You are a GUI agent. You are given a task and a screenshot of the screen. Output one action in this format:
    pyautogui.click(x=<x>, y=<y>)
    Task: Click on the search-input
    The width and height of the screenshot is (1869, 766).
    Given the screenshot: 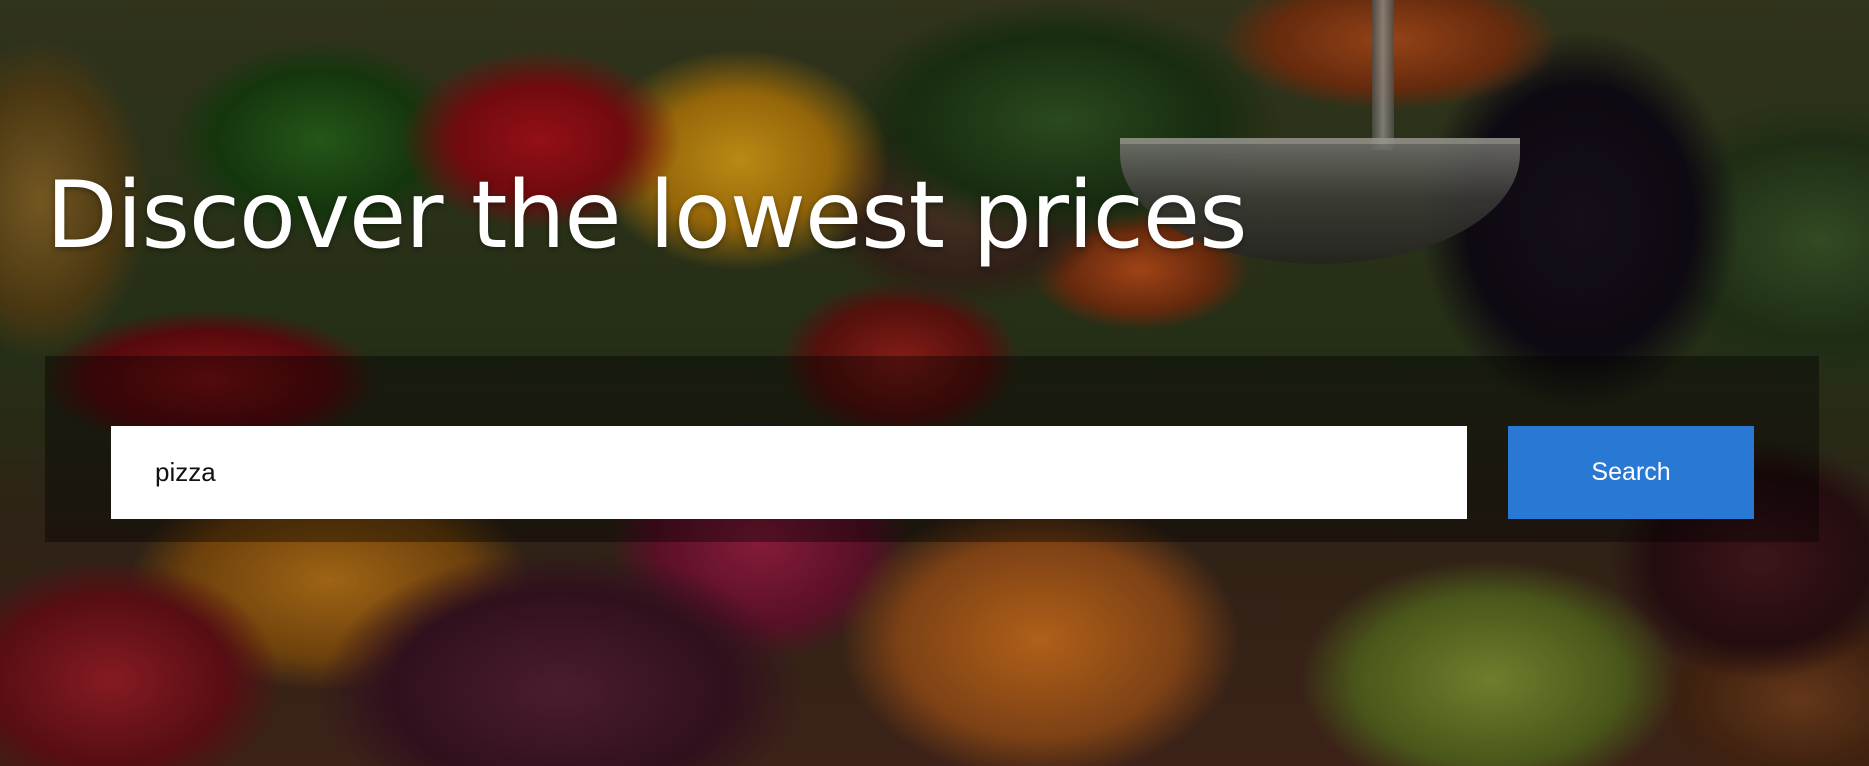 What is the action you would take?
    pyautogui.click(x=789, y=472)
    